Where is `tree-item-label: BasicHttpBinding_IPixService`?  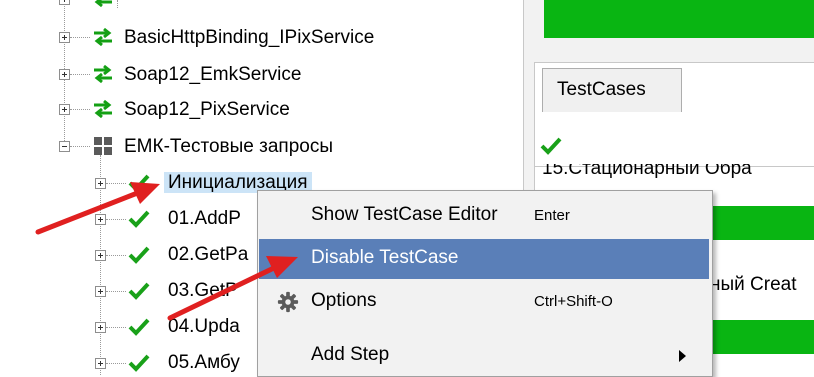 tree-item-label: BasicHttpBinding_IPixService is located at coordinates (249, 37).